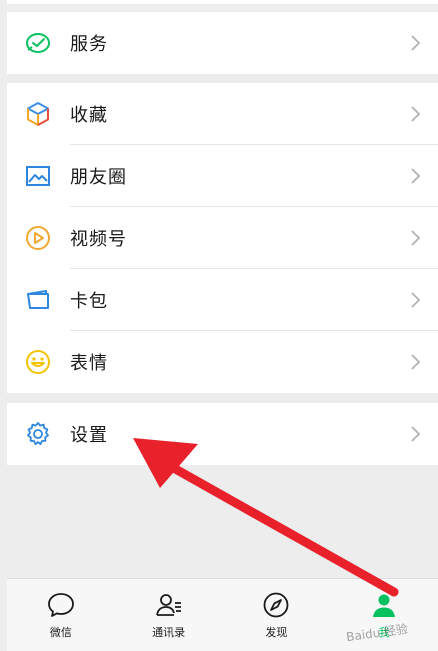 Image resolution: width=438 pixels, height=651 pixels. I want to click on menu-item-services: 服务, so click(222, 43).